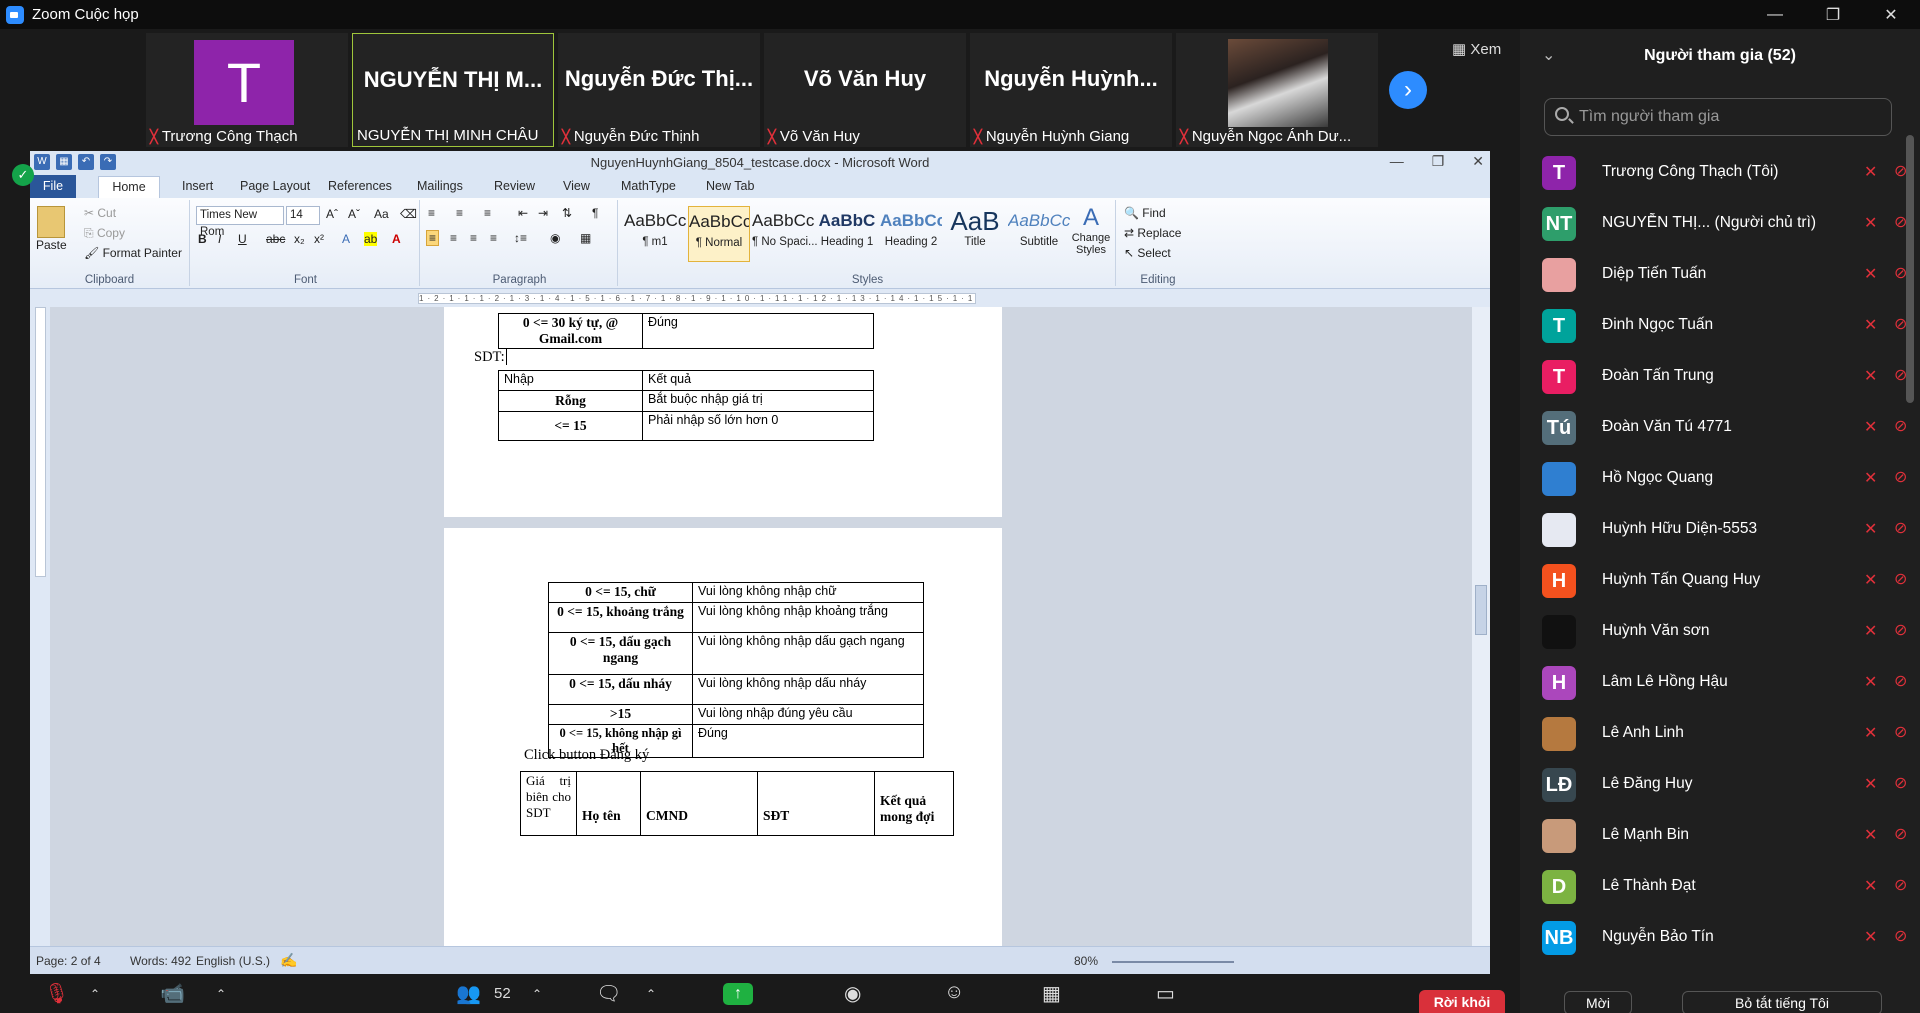 The height and width of the screenshot is (1013, 1920). I want to click on cut-button: ✂ Cut, so click(100, 213).